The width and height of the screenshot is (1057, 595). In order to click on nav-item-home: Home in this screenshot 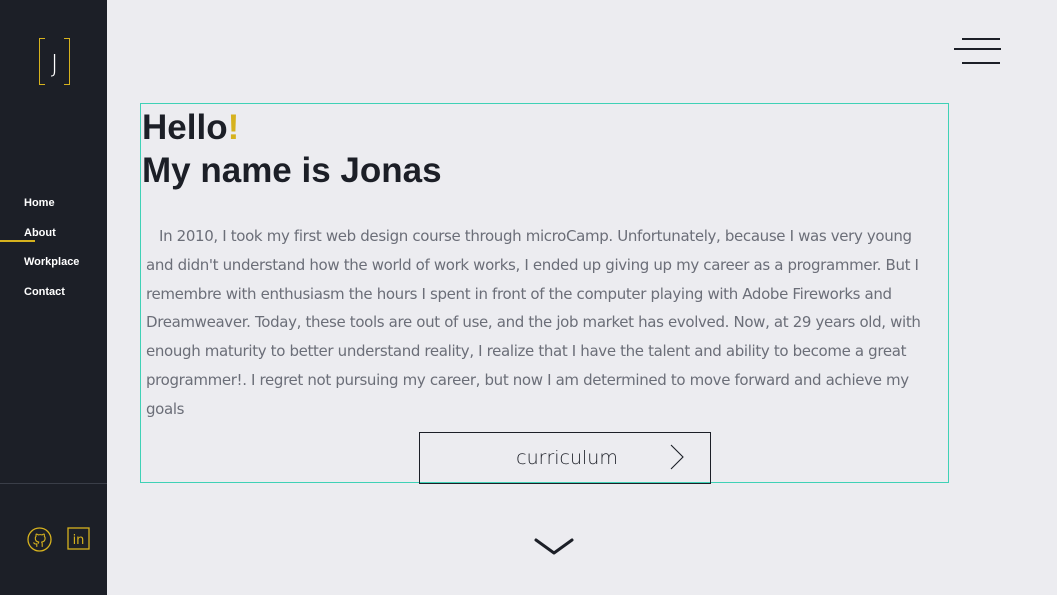, I will do `click(53, 208)`.